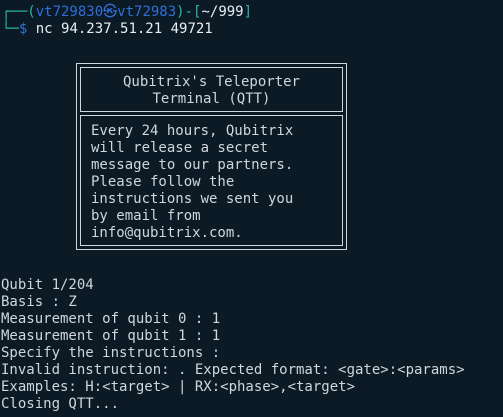 The image size is (503, 417). I want to click on command-line: └─$ nc 94.237.51.21 49721, so click(107, 29).